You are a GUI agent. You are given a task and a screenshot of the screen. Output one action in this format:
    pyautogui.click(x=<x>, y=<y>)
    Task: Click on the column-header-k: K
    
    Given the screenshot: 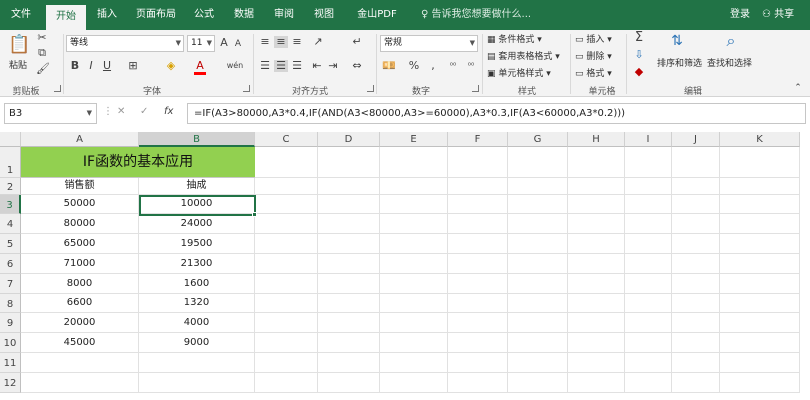 What is the action you would take?
    pyautogui.click(x=760, y=139)
    